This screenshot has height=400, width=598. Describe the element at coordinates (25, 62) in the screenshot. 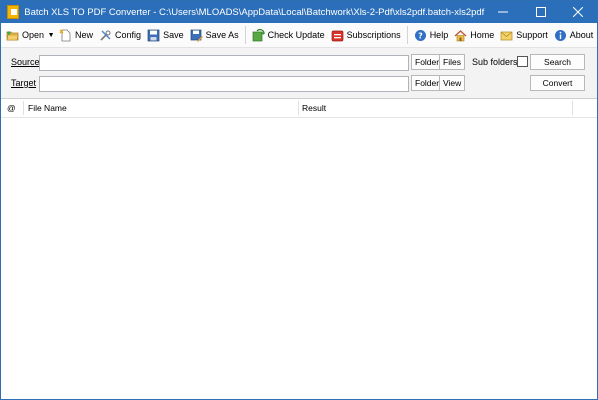

I see `source-label: Source` at that location.